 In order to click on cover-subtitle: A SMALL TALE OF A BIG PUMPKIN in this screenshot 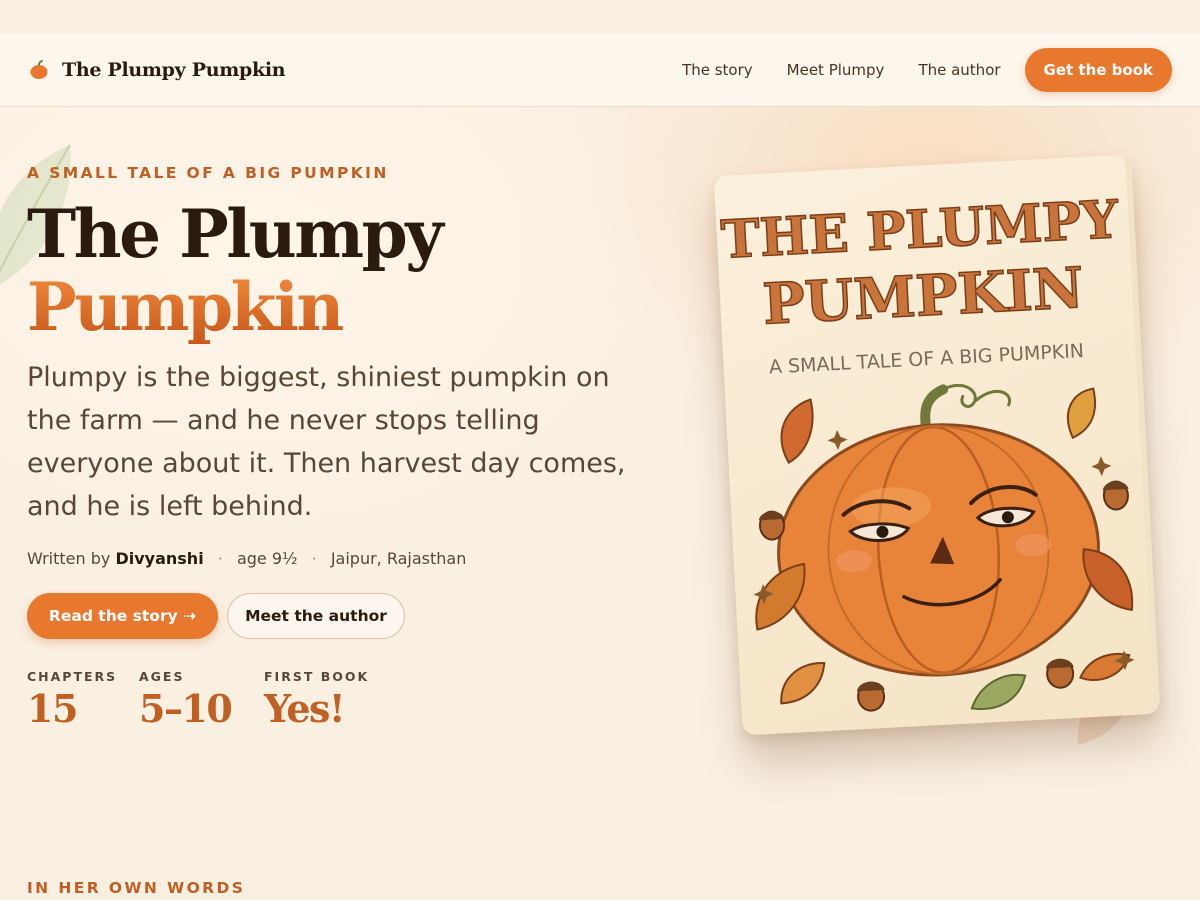, I will do `click(926, 359)`.